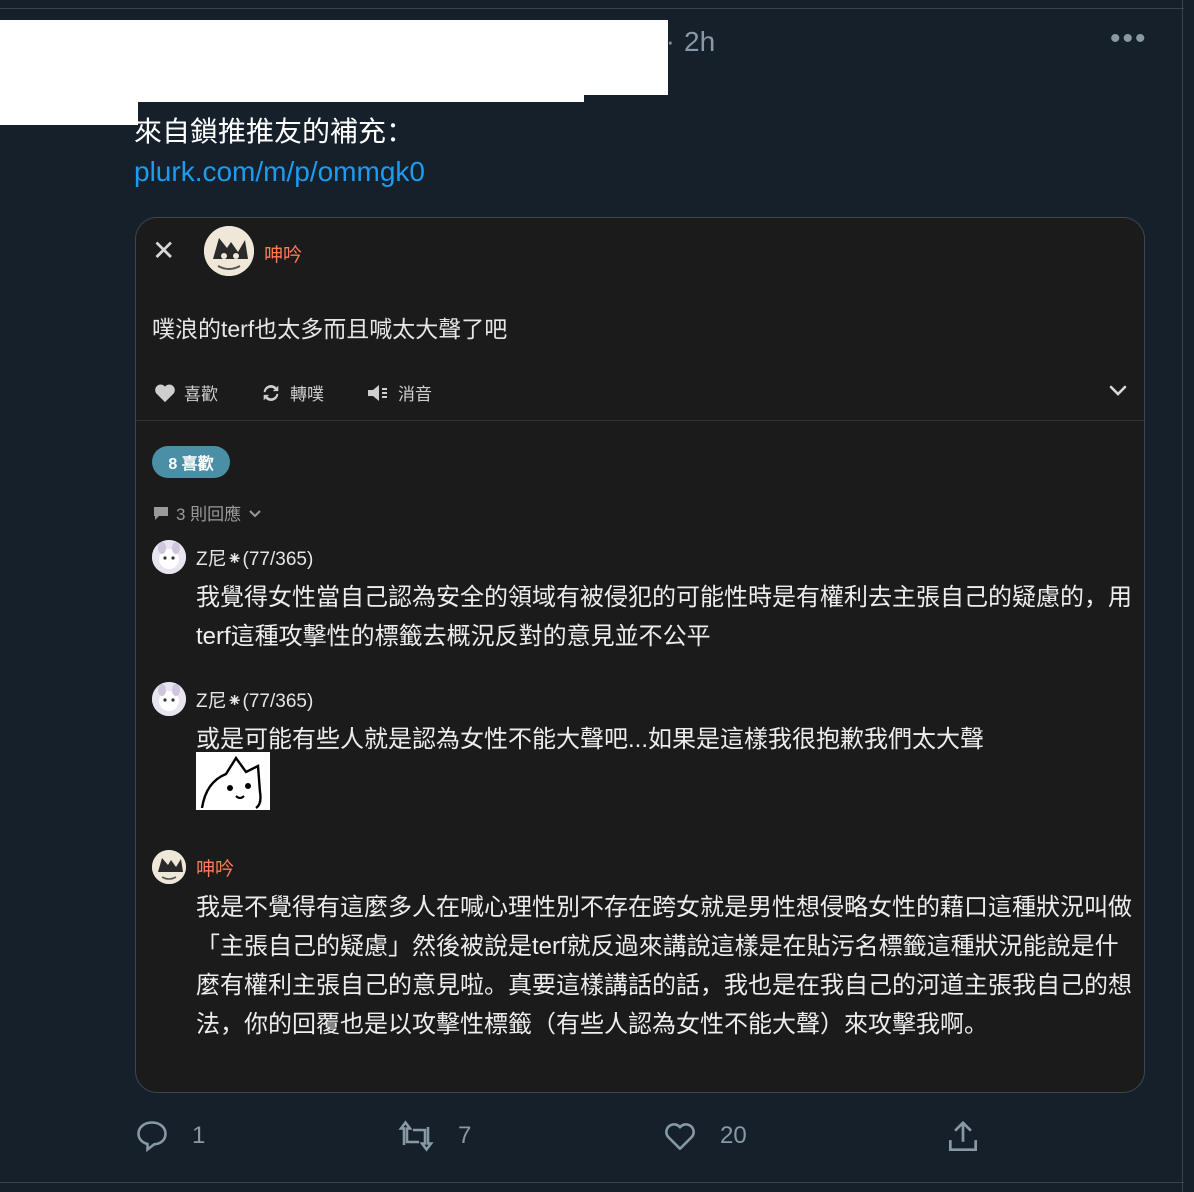  What do you see at coordinates (1182, 596) in the screenshot?
I see `right-border` at bounding box center [1182, 596].